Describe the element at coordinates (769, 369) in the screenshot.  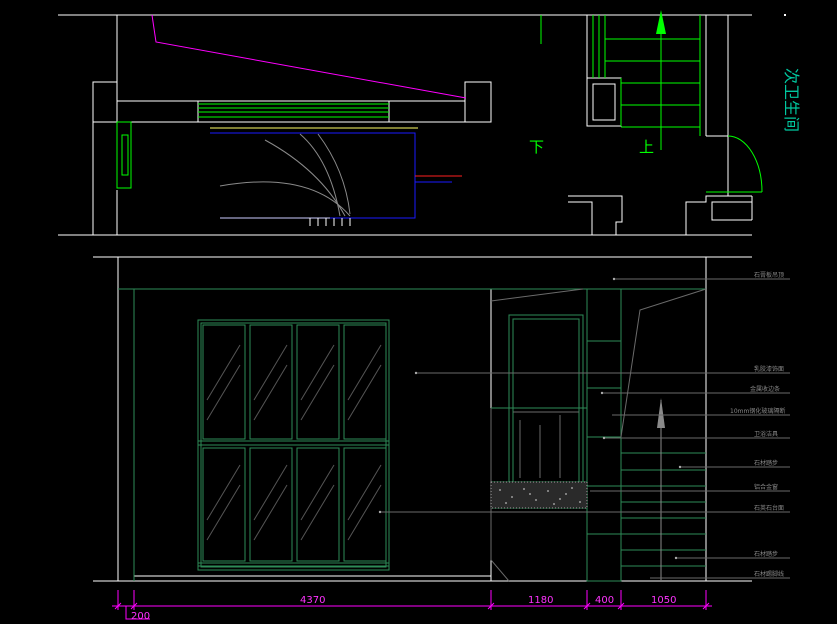
I see `annotation-label: 乳胶漆饰面` at that location.